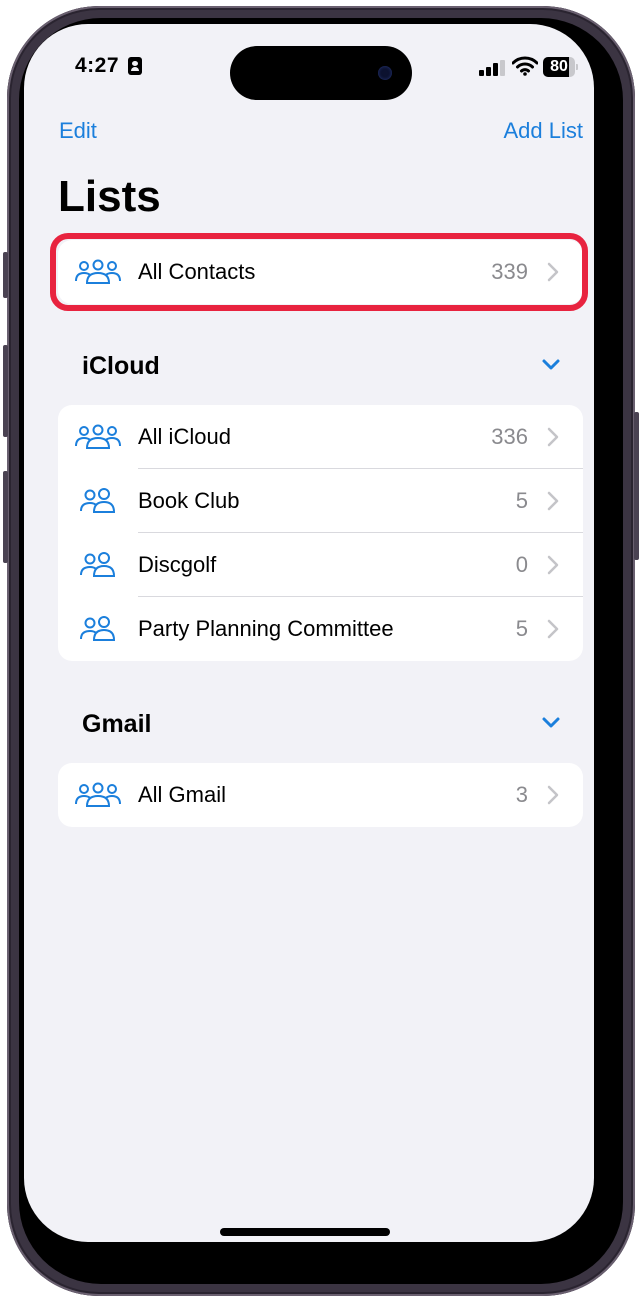 This screenshot has width=642, height=1301. What do you see at coordinates (189, 500) in the screenshot?
I see `list-label: Book Club` at bounding box center [189, 500].